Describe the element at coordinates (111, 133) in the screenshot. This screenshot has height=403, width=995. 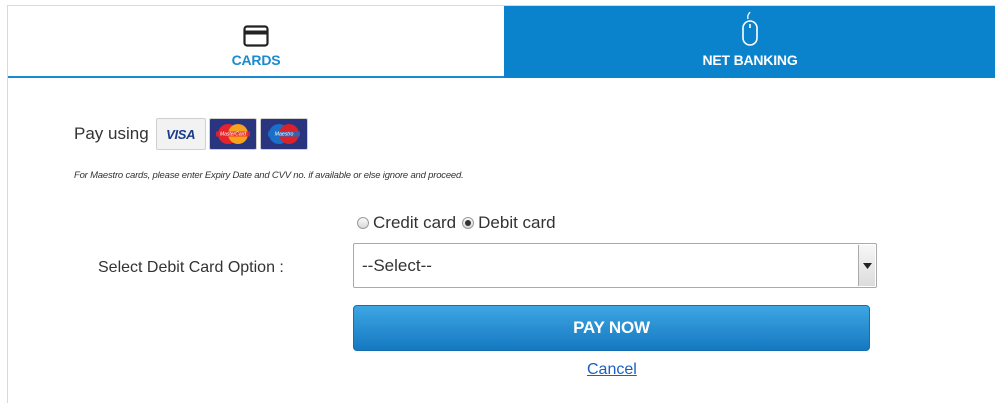
I see `pay-using-label: Pay using` at that location.